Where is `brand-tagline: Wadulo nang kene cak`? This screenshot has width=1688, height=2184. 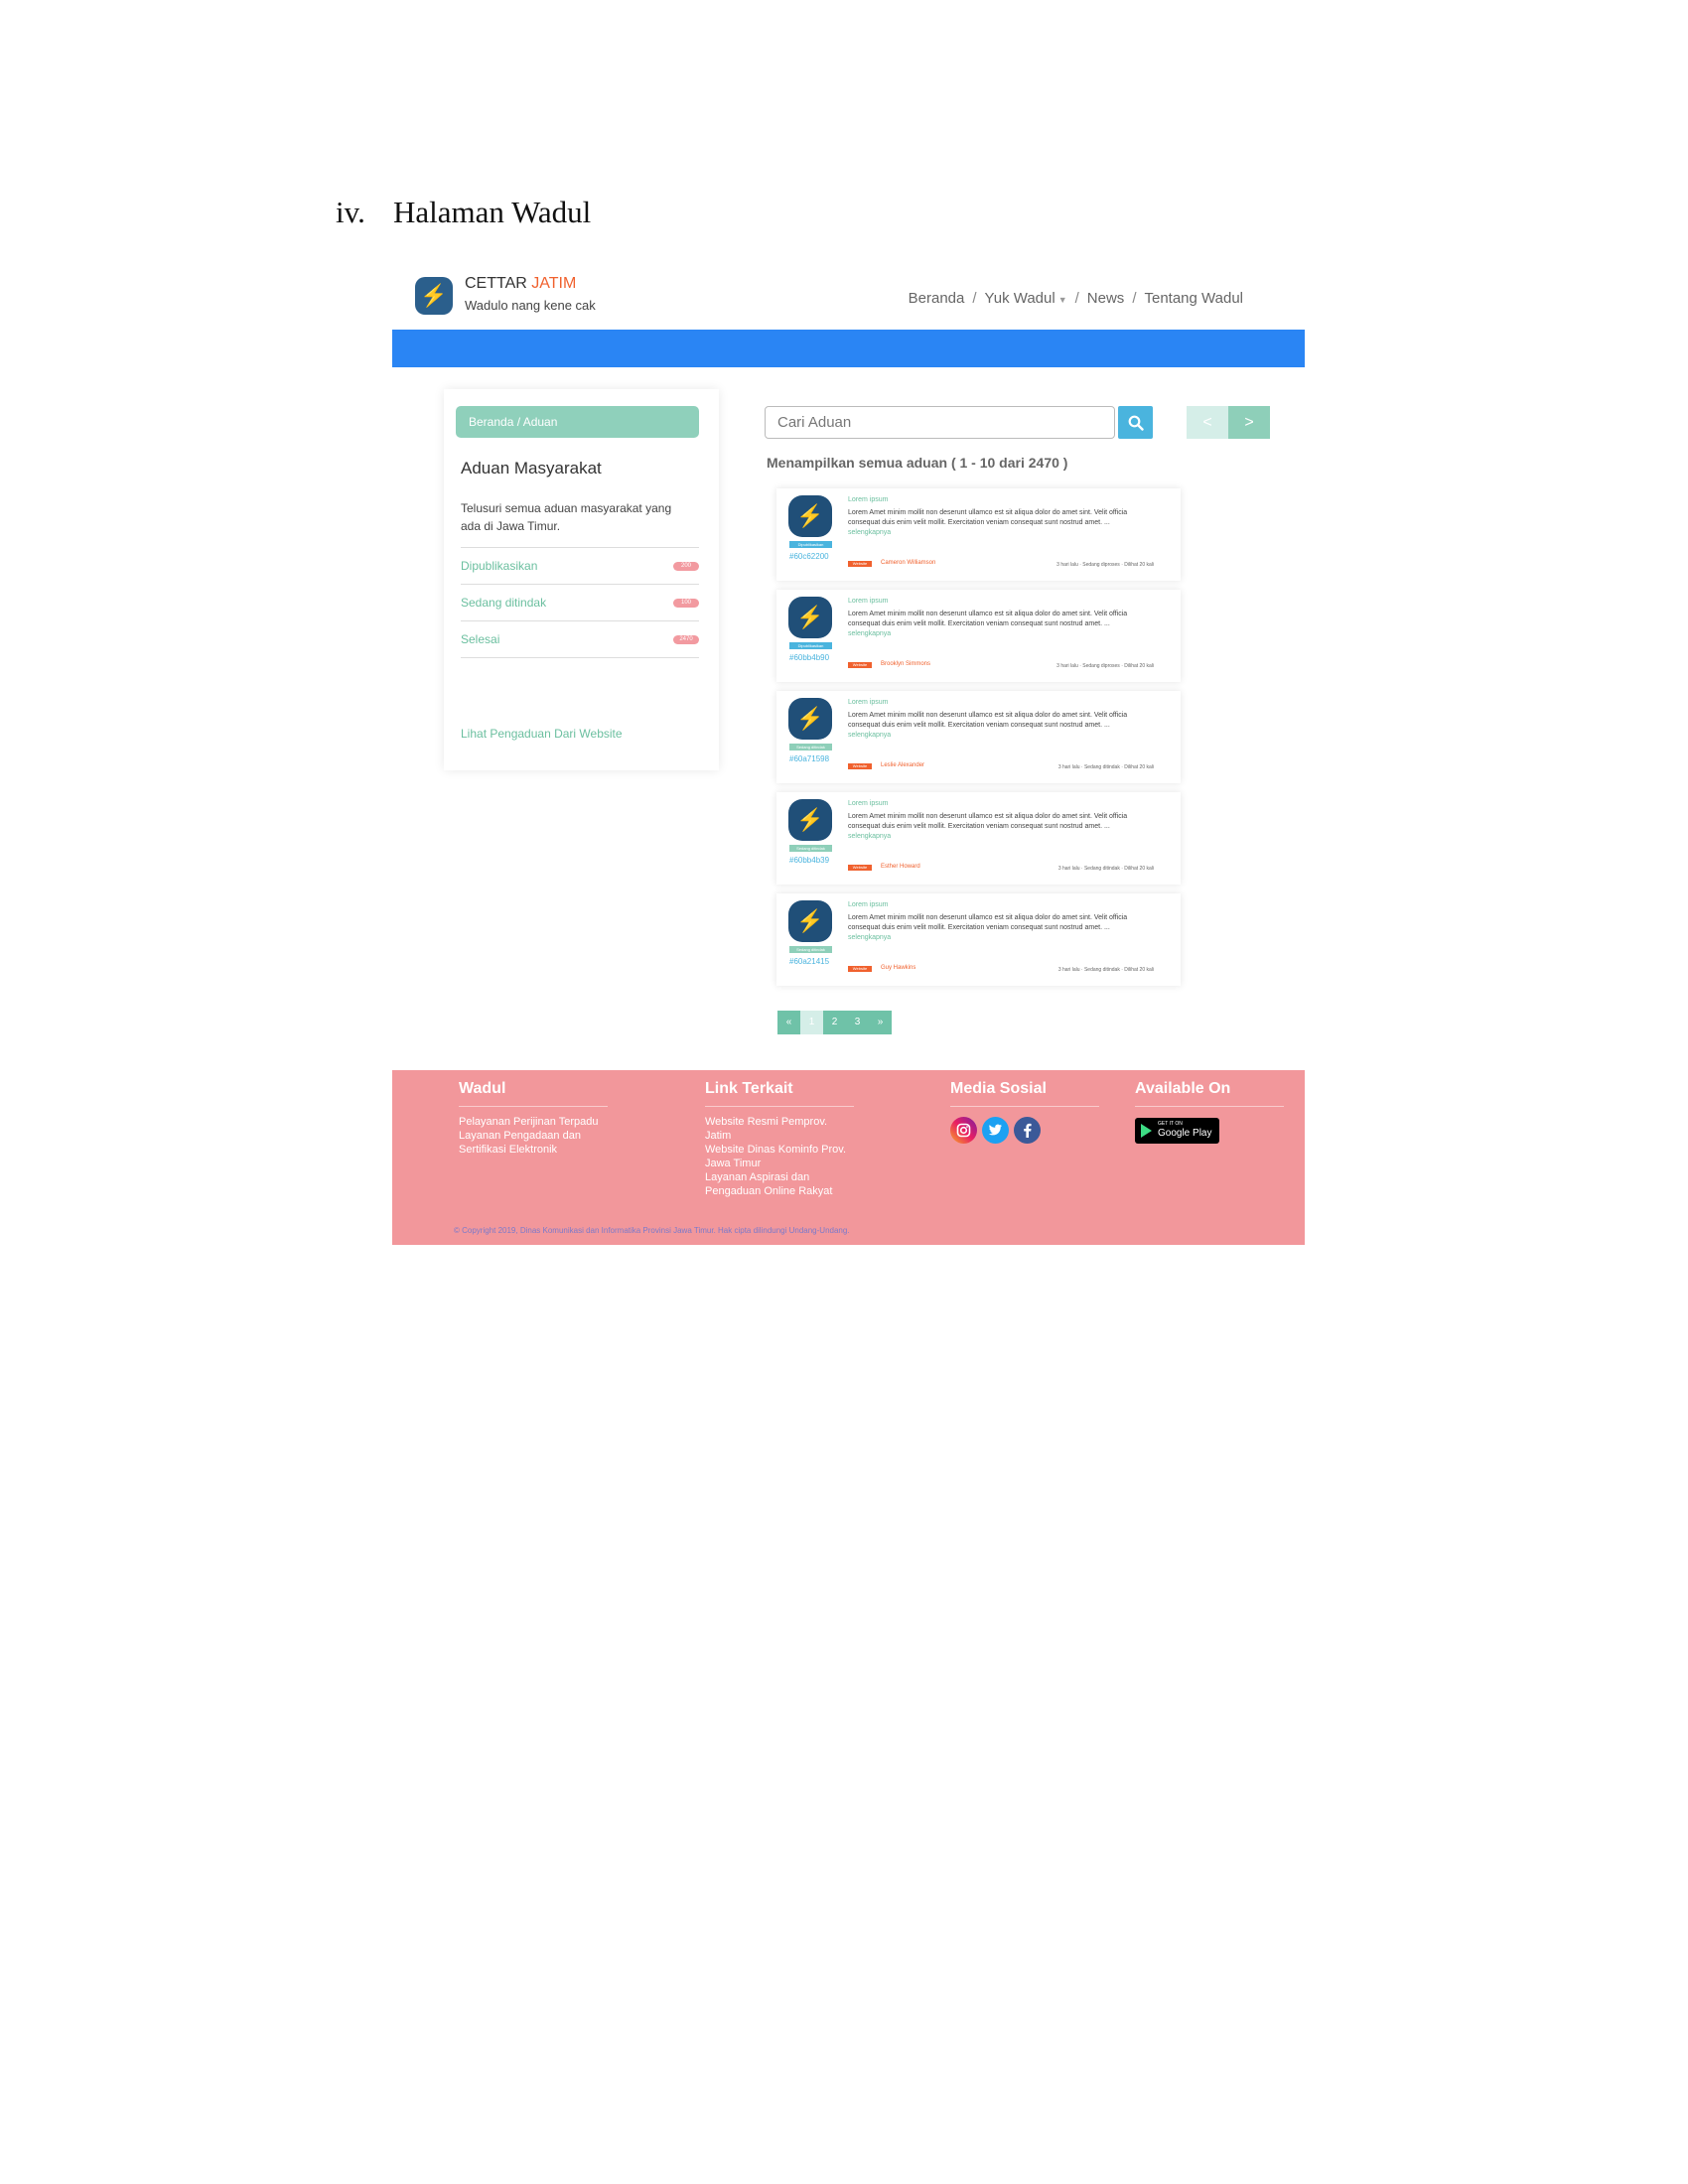 brand-tagline: Wadulo nang kene cak is located at coordinates (530, 305).